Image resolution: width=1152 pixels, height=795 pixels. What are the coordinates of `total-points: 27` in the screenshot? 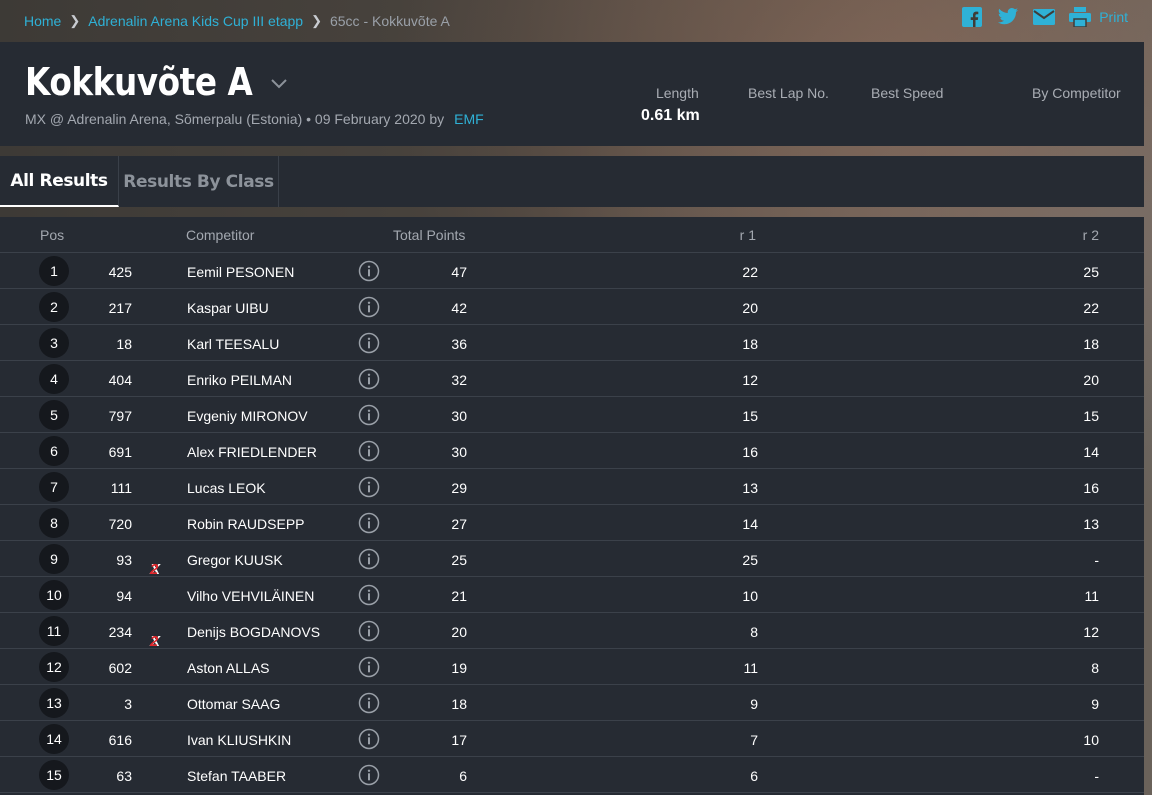 It's located at (459, 524).